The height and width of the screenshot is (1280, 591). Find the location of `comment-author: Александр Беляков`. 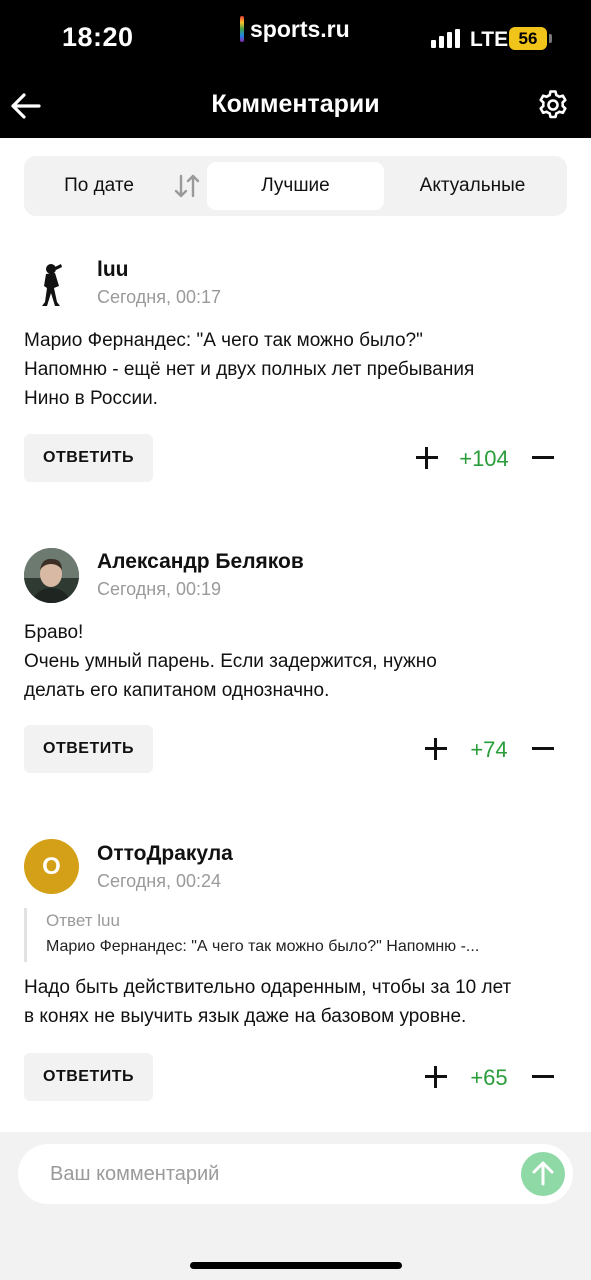

comment-author: Александр Беляков is located at coordinates (200, 562).